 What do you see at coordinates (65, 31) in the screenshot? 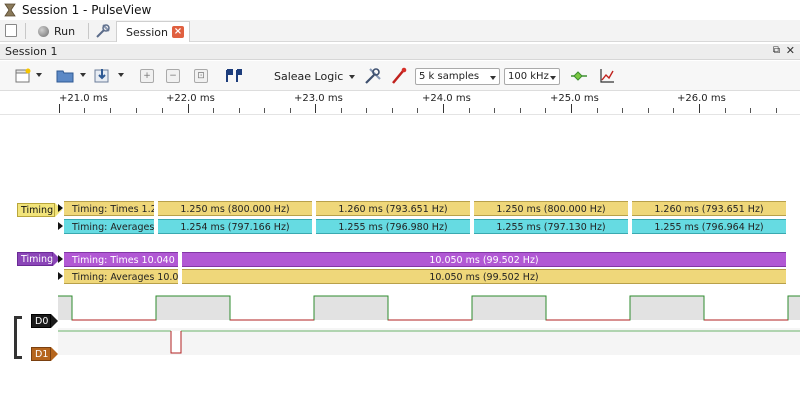
I see `run-label: Run` at bounding box center [65, 31].